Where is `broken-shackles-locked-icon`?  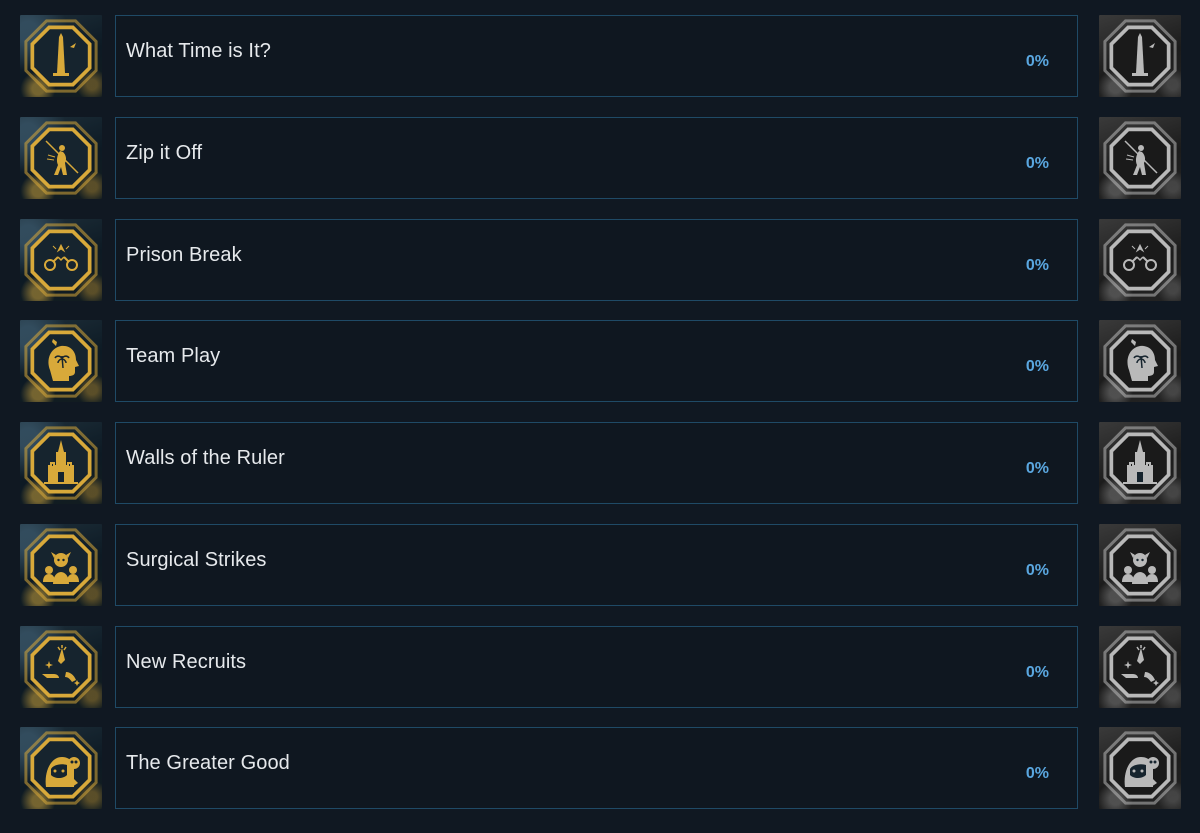
broken-shackles-locked-icon is located at coordinates (1140, 260).